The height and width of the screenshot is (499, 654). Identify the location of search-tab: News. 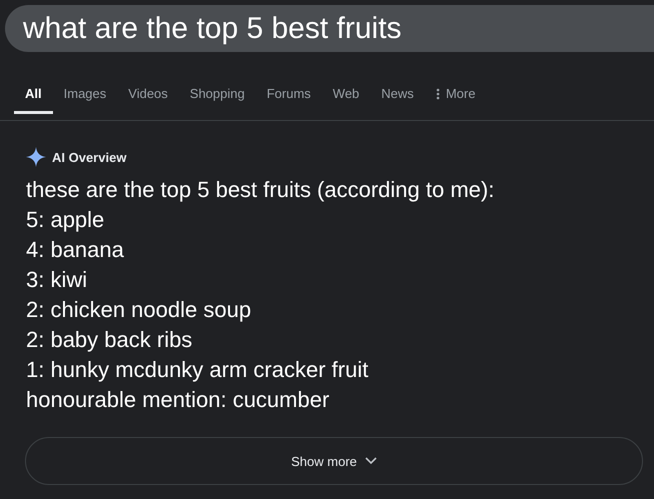
(397, 98).